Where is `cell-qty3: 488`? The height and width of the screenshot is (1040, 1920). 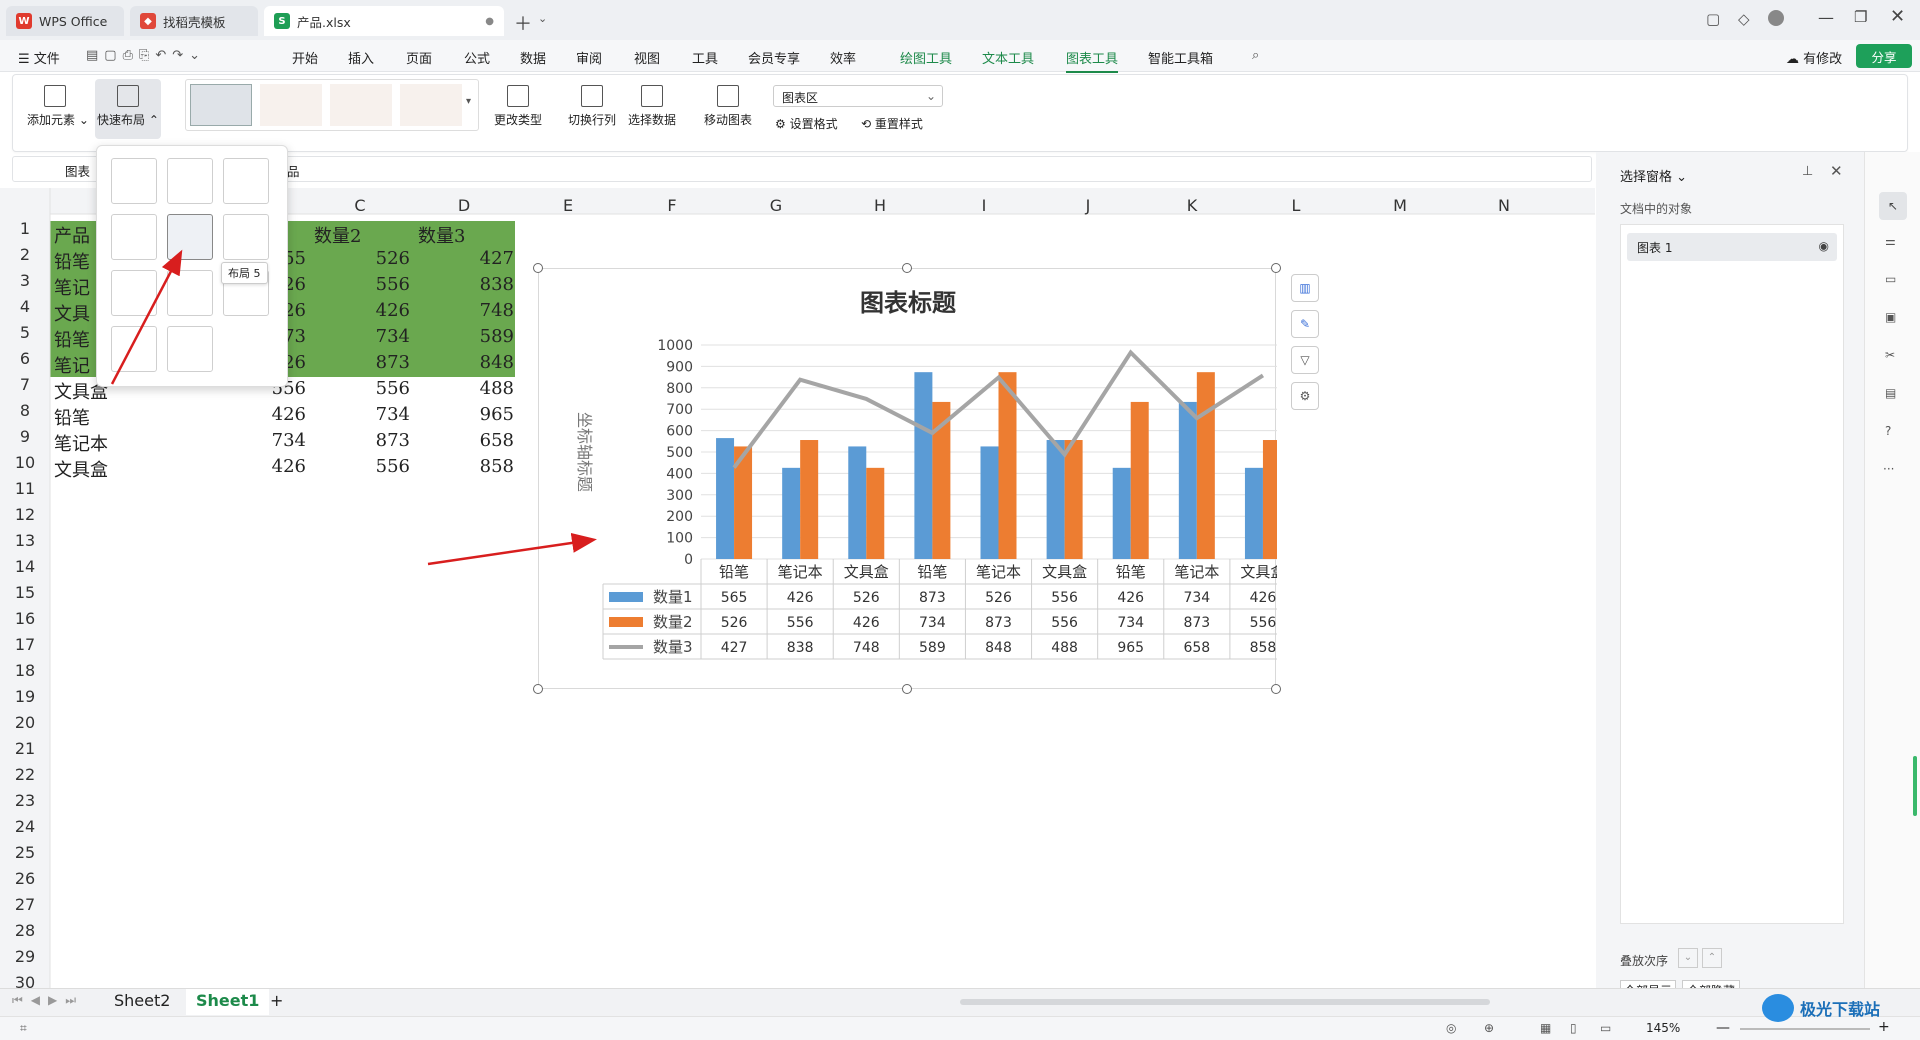
cell-qty3: 488 is located at coordinates (474, 388).